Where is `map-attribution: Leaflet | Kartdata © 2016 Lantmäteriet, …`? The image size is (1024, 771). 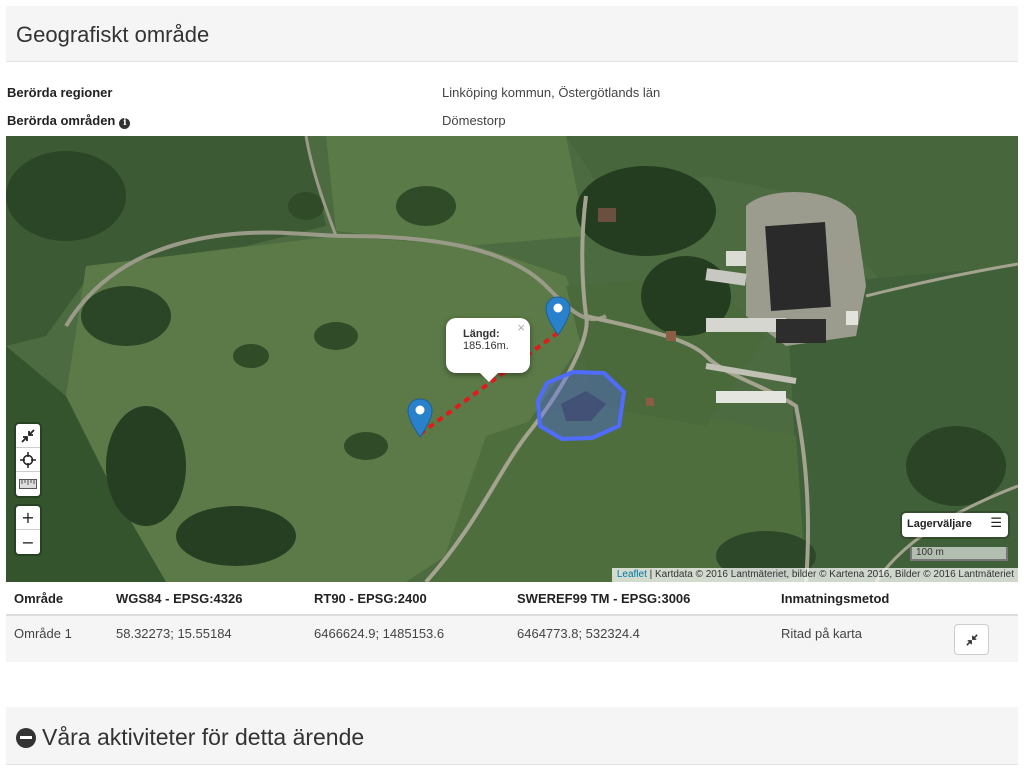 map-attribution: Leaflet | Kartdata © 2016 Lantmäteriet, … is located at coordinates (814, 575).